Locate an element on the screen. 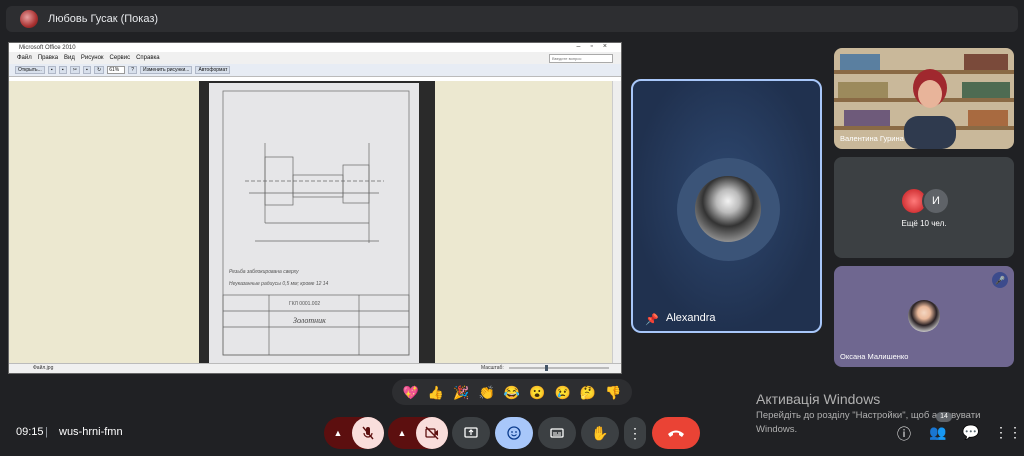 The height and width of the screenshot is (456, 1024). people-count-badge: 14 is located at coordinates (944, 417).